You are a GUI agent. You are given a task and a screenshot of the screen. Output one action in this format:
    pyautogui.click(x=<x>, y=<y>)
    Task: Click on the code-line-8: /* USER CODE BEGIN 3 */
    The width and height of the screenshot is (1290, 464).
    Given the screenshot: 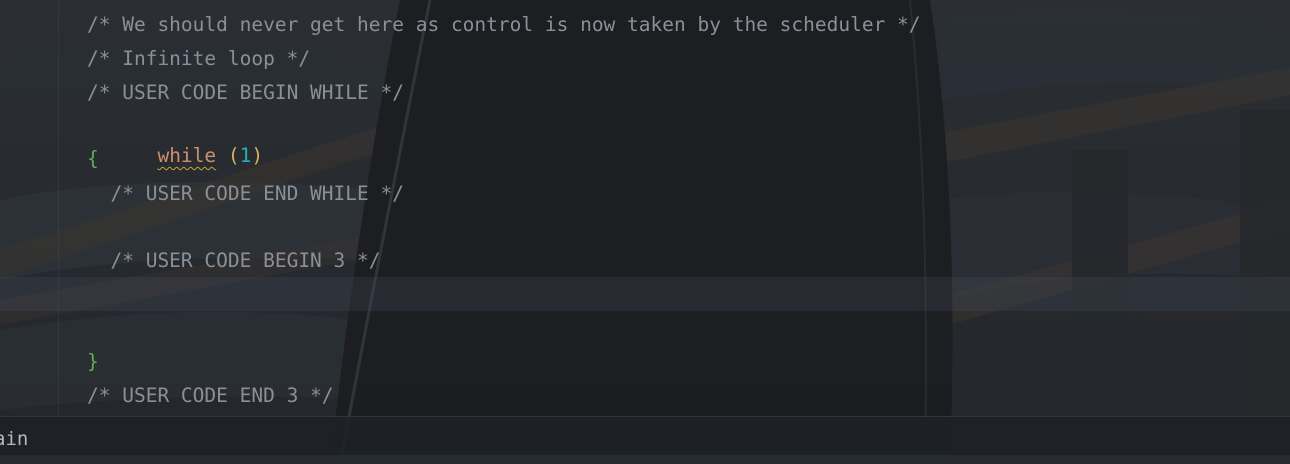 What is the action you would take?
    pyautogui.click(x=233, y=261)
    